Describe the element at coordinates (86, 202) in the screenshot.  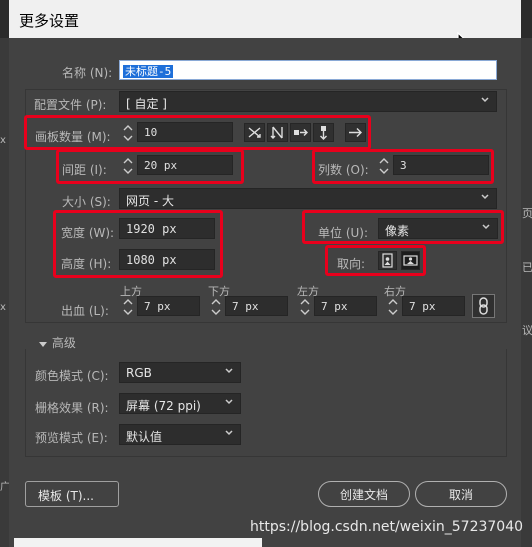
I see `size-label: 大小 (S):` at that location.